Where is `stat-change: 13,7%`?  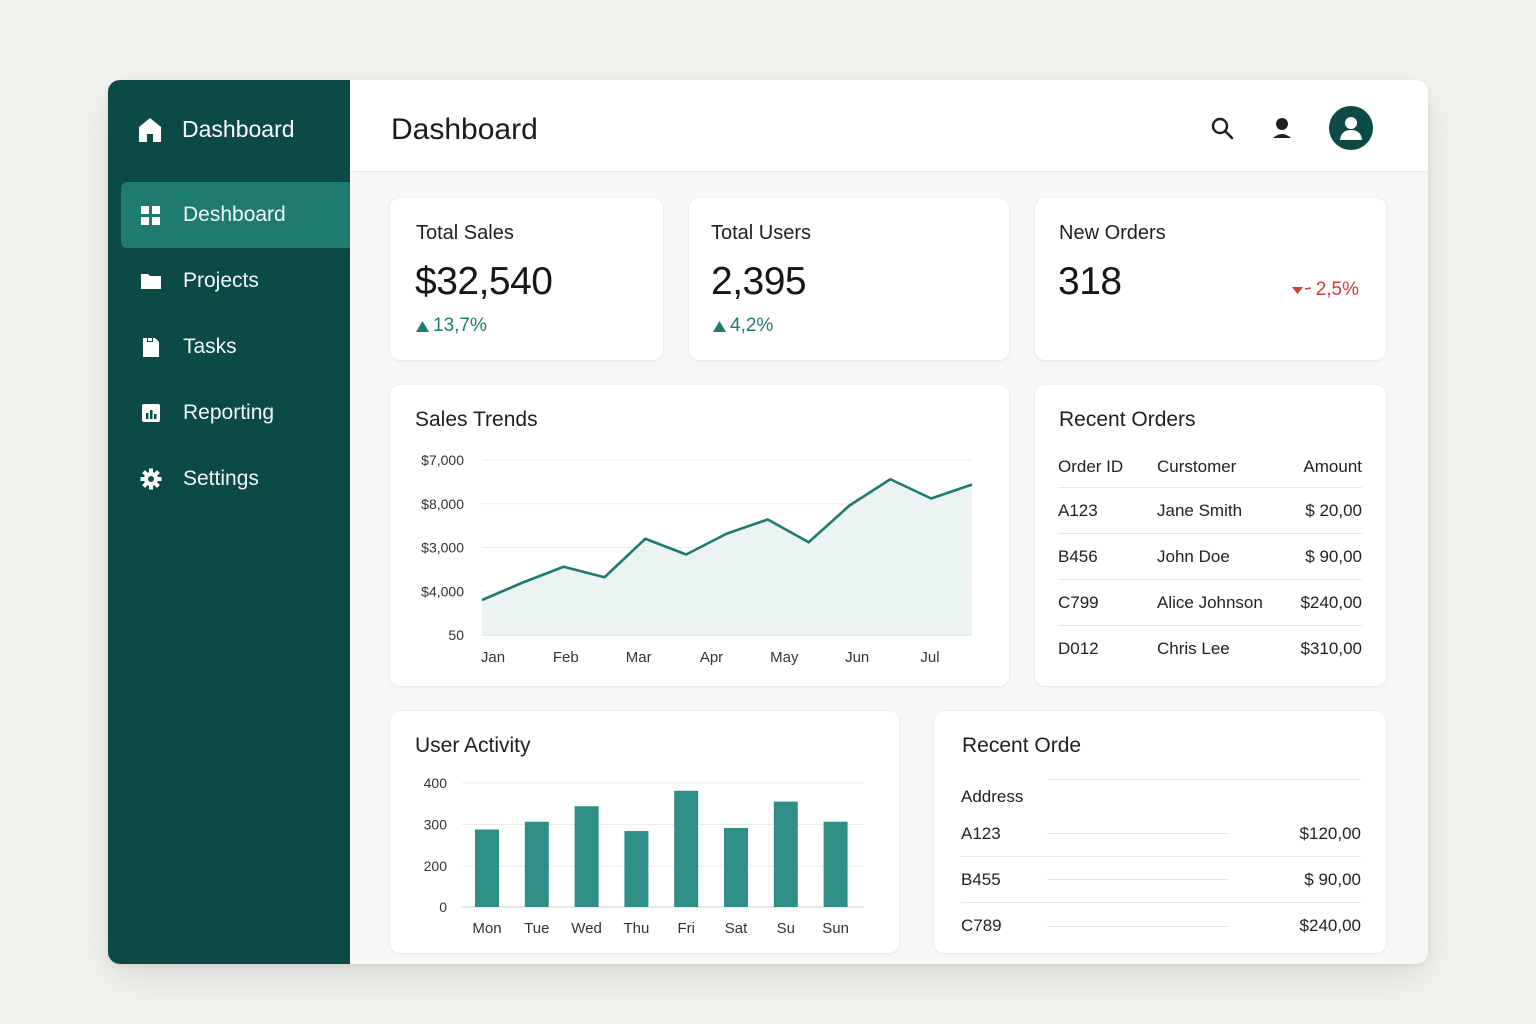
stat-change: 13,7% is located at coordinates (451, 326).